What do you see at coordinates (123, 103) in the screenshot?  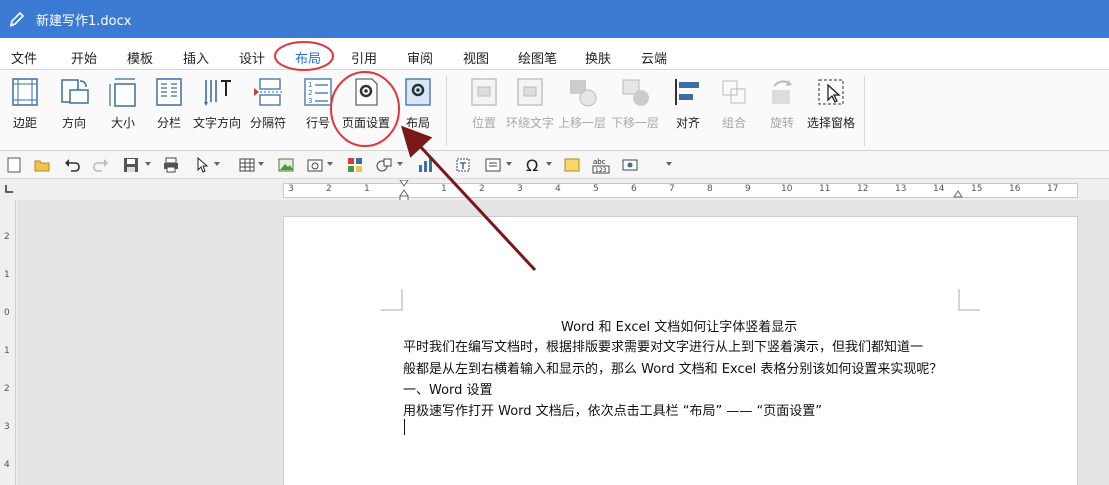 I see `size-button: 大小` at bounding box center [123, 103].